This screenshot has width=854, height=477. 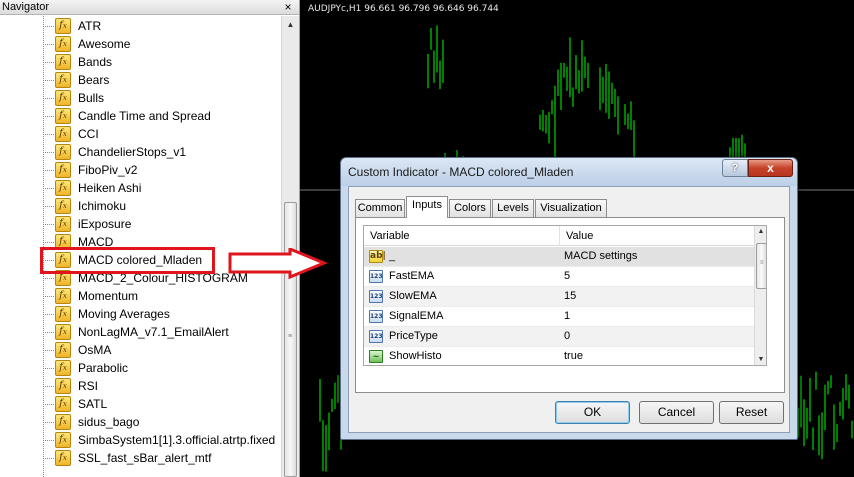 What do you see at coordinates (162, 386) in the screenshot?
I see `tree-item: fx RSI` at bounding box center [162, 386].